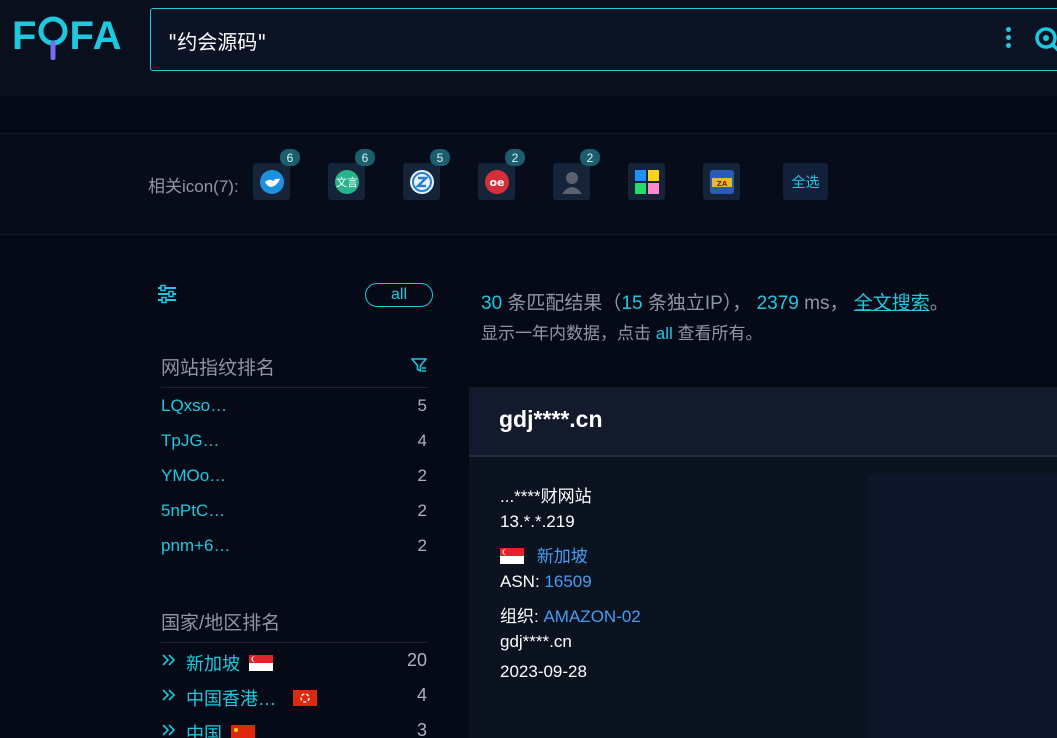 The image size is (1057, 738). I want to click on result-count-suffix: 条匹配结果（, so click(564, 303).